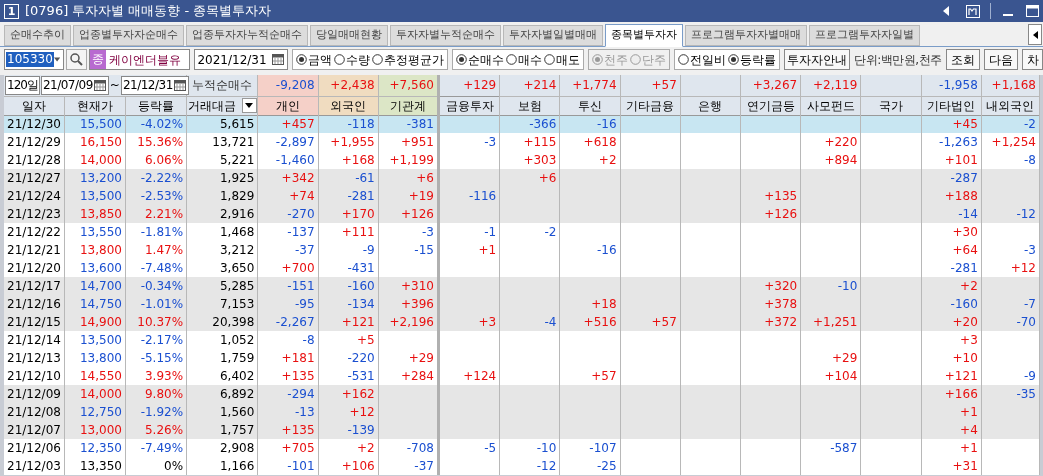 The image size is (1043, 476). I want to click on stock-code-field: 105330, so click(34, 59).